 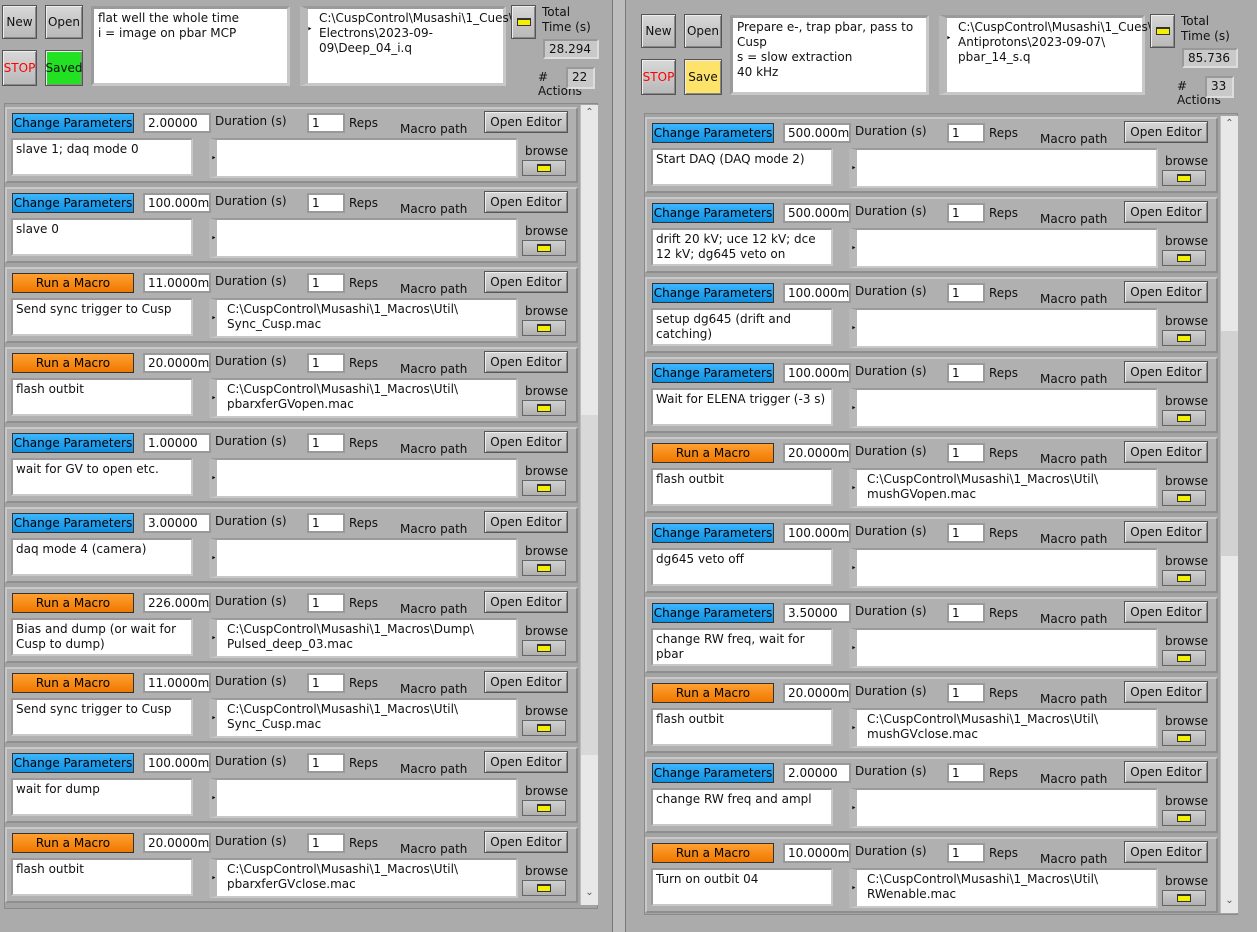 What do you see at coordinates (658, 31) in the screenshot?
I see `new-button: New` at bounding box center [658, 31].